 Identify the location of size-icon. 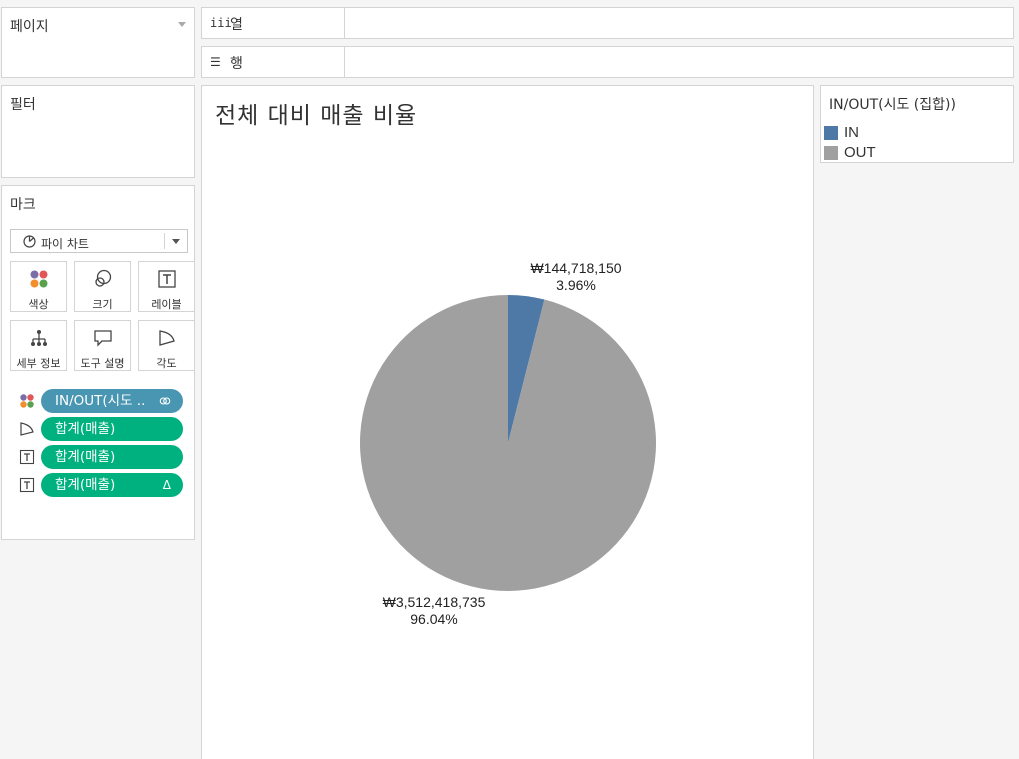
(103, 278).